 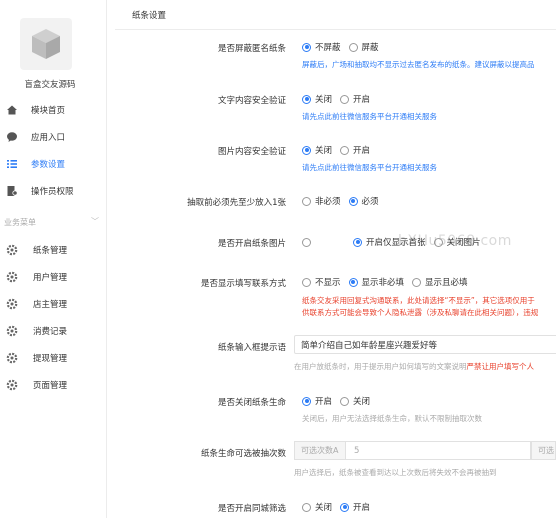 I want to click on times-label: 纸条生命可选被抽次数, so click(x=243, y=454).